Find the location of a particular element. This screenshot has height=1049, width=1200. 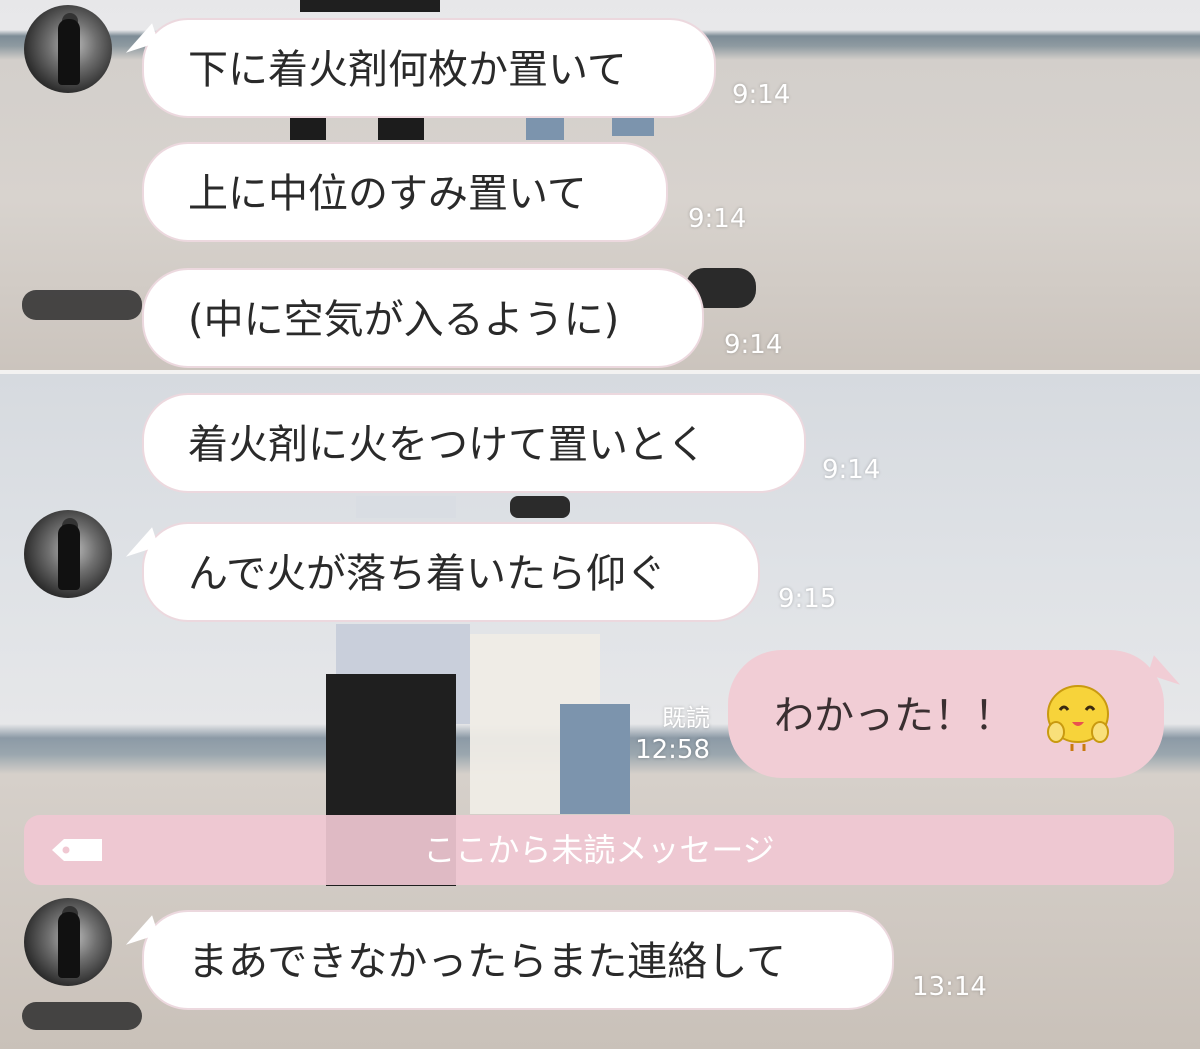

message-time: 9:15 is located at coordinates (807, 599).